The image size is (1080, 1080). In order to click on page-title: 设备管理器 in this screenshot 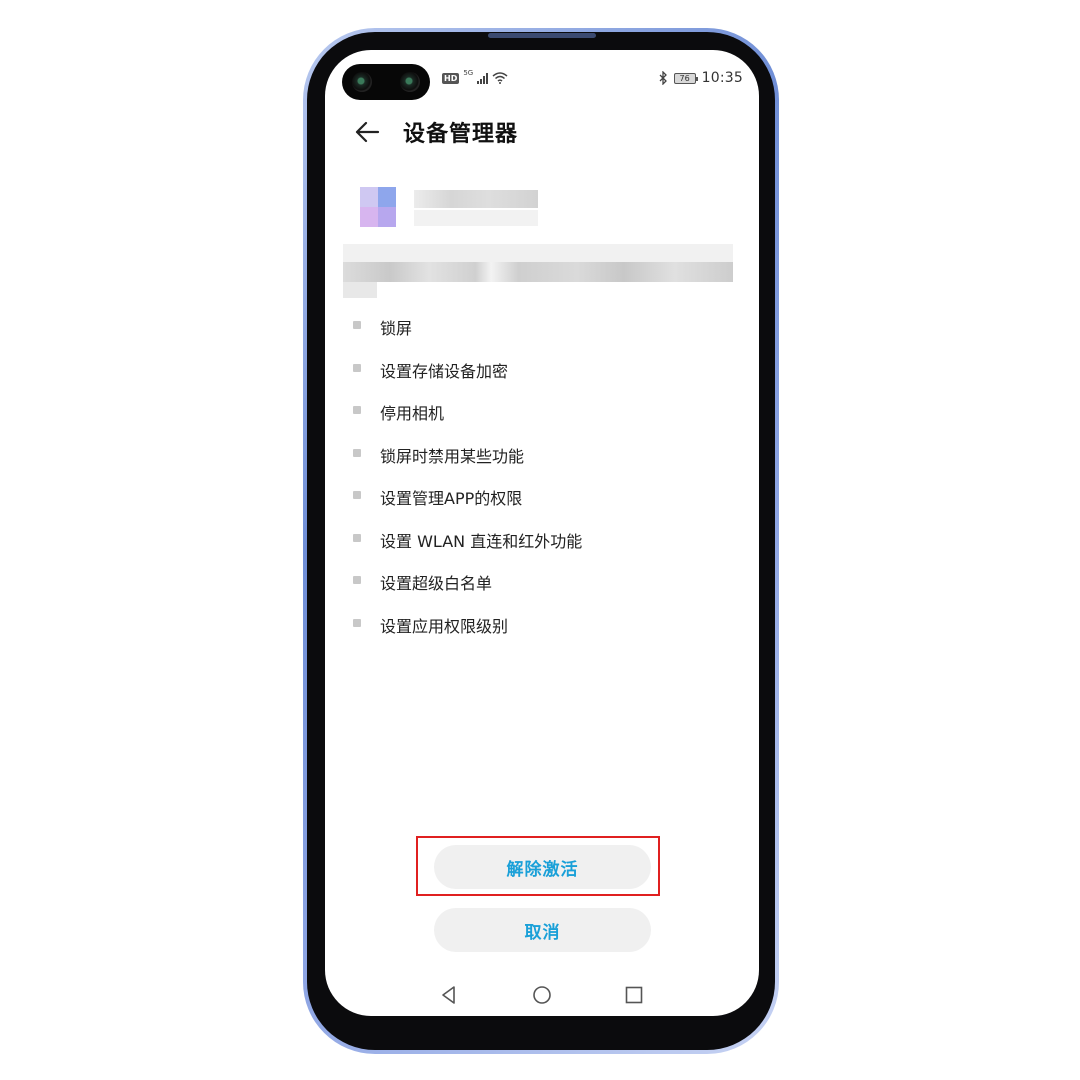, I will do `click(461, 134)`.